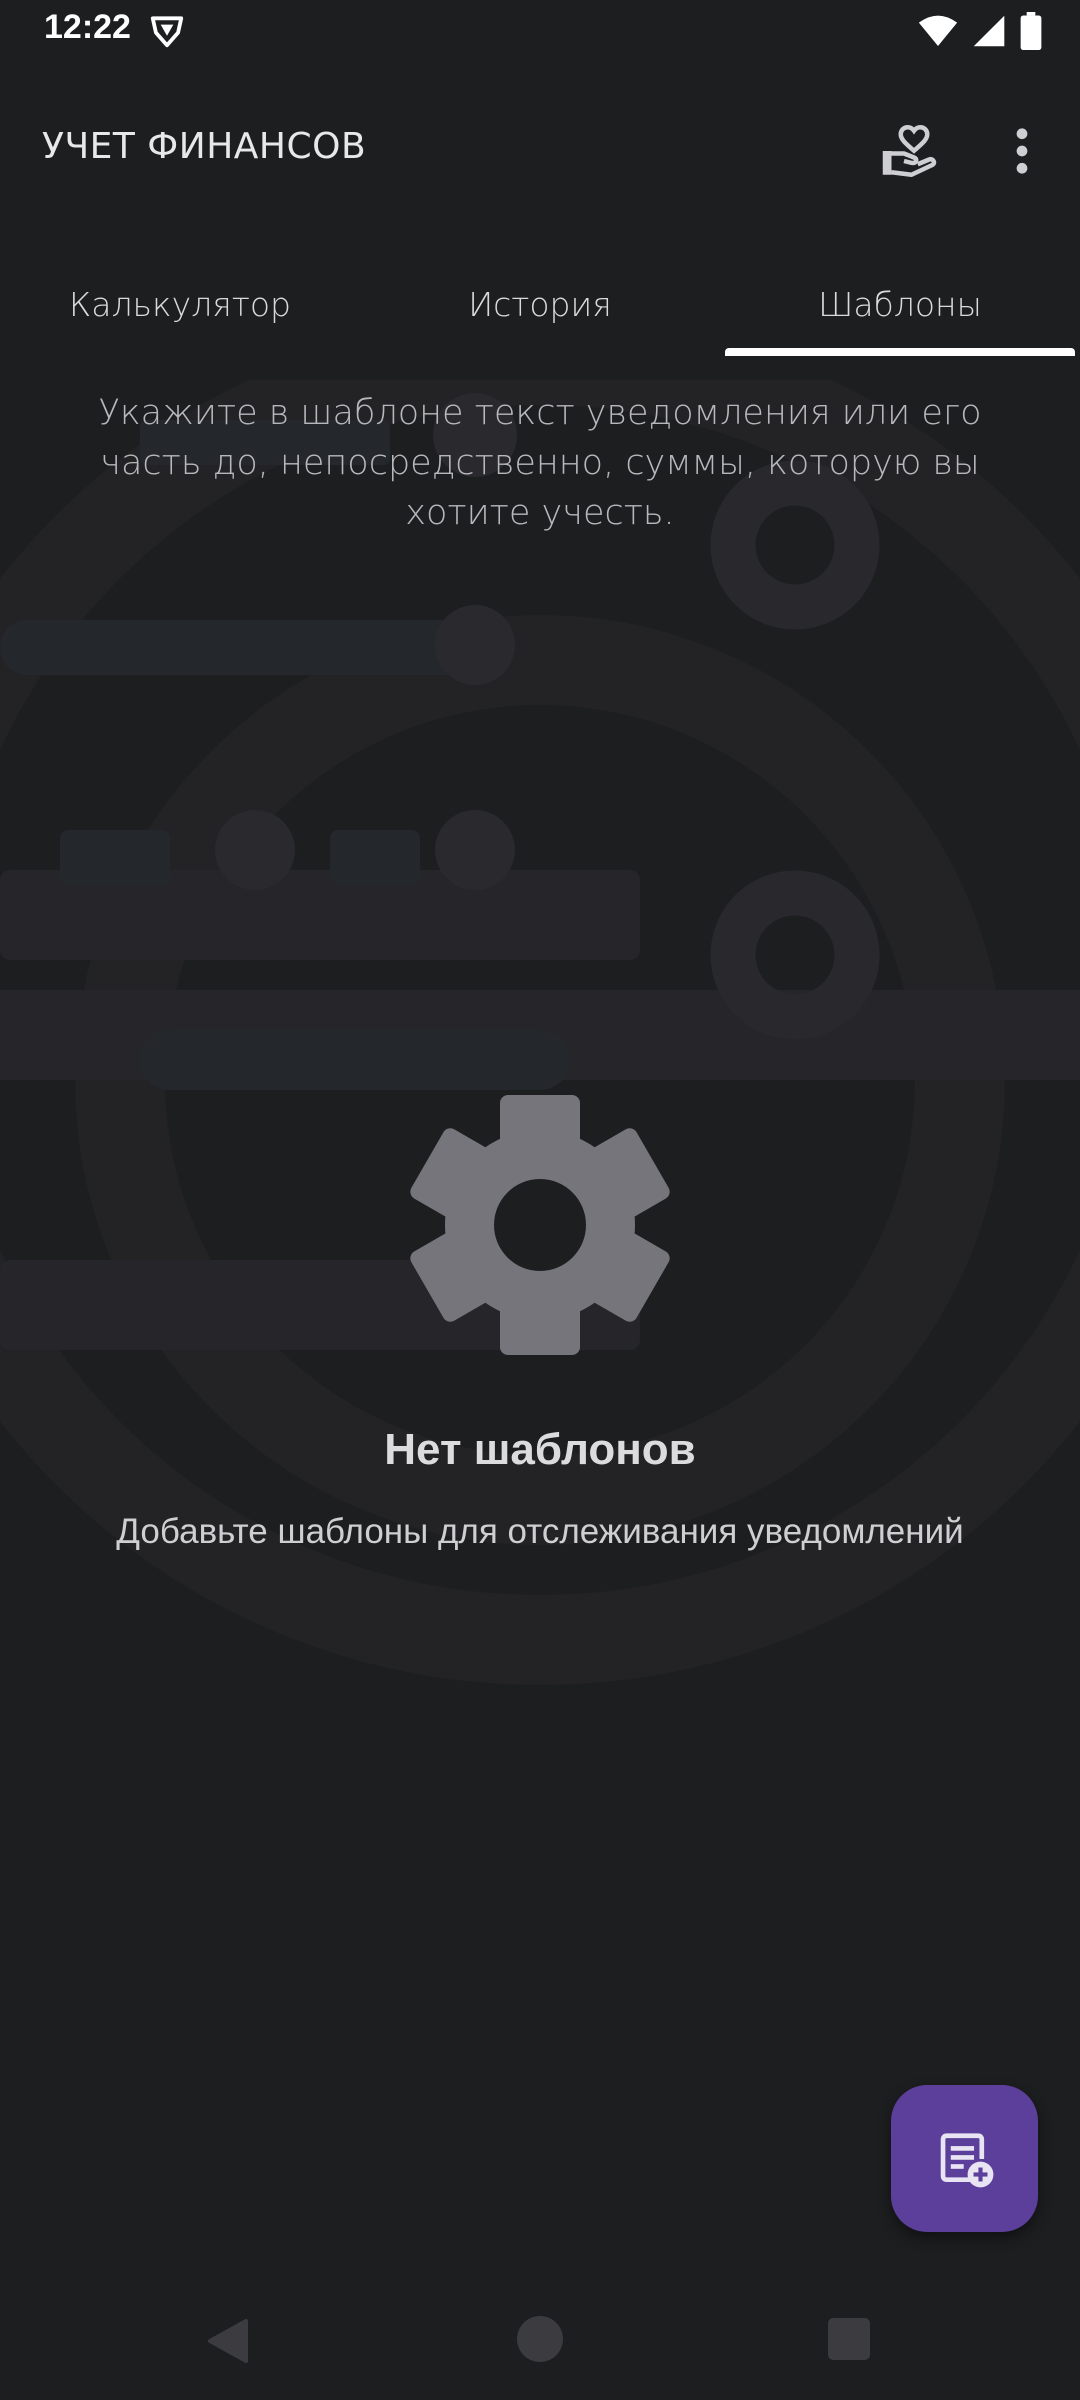 This screenshot has width=1080, height=2400. What do you see at coordinates (87, 27) in the screenshot?
I see `status-time: 12:22` at bounding box center [87, 27].